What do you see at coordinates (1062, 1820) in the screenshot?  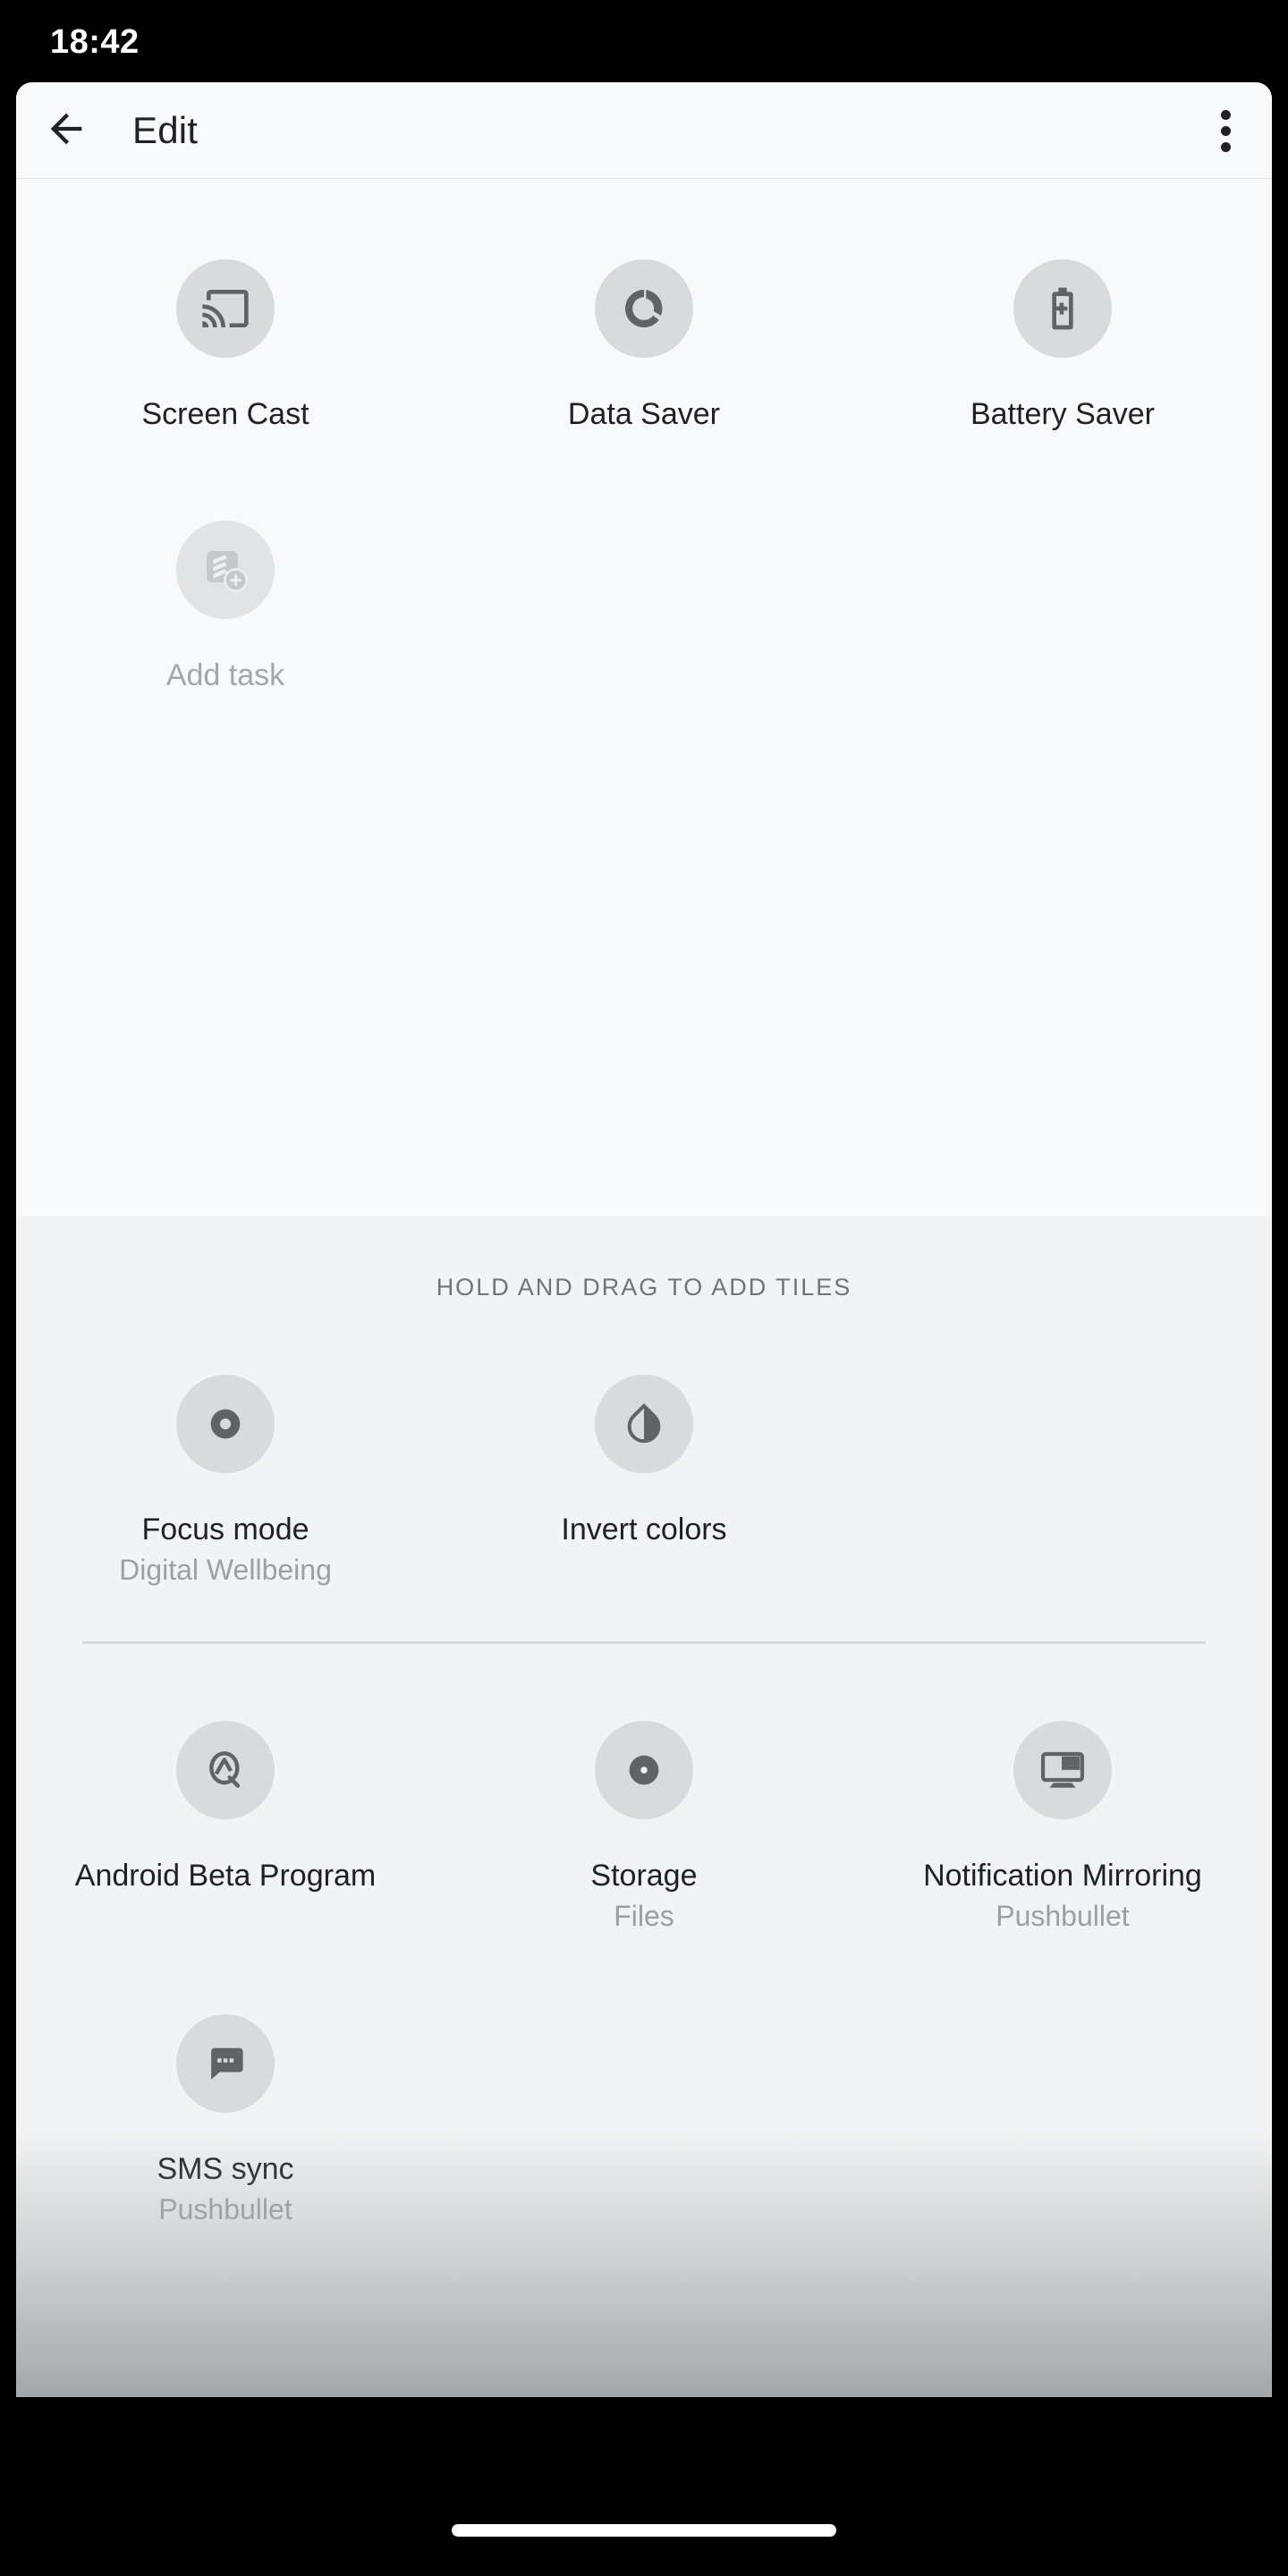 I see `tile-notification-mirroring: Notification Mirroring Pushbullet` at bounding box center [1062, 1820].